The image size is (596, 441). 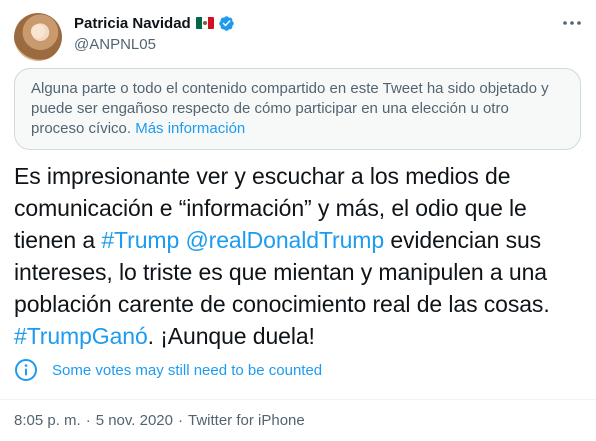 I want to click on tweet-date: 5 nov. 2020, so click(x=134, y=420).